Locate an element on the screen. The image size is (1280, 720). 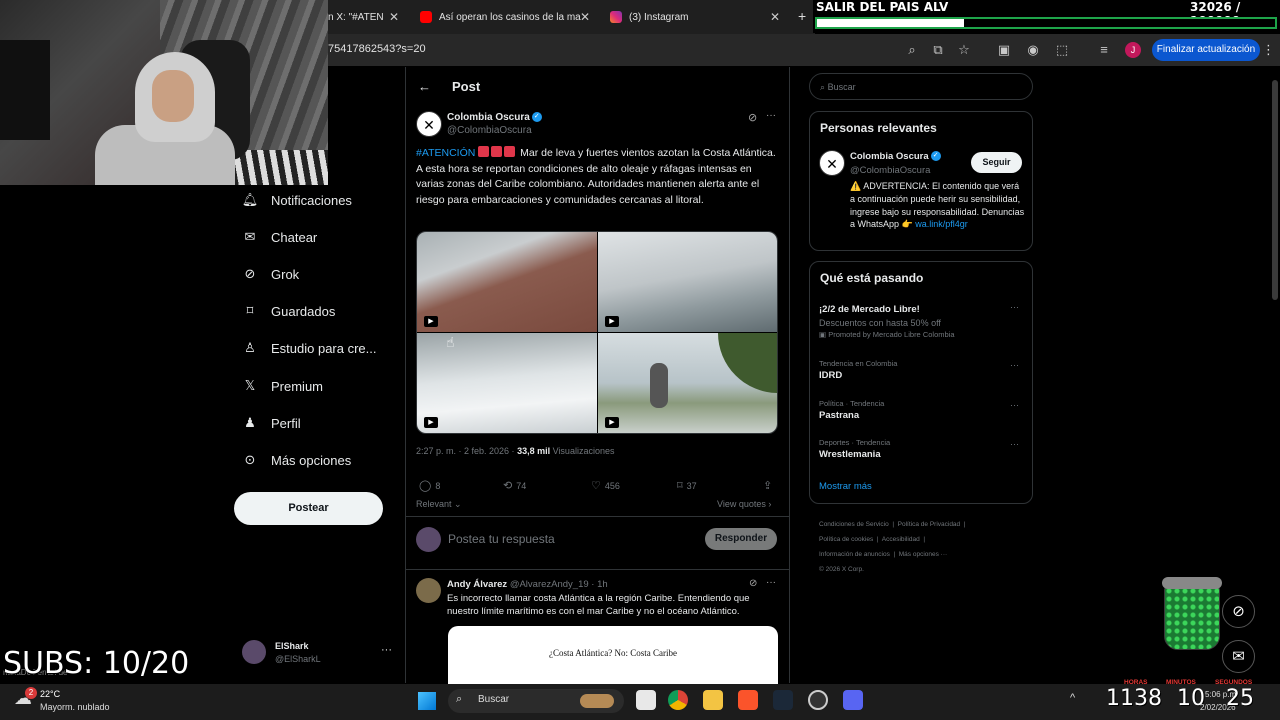
sidebar-item-profile: ♟ Perfil is located at coordinates (271, 423).